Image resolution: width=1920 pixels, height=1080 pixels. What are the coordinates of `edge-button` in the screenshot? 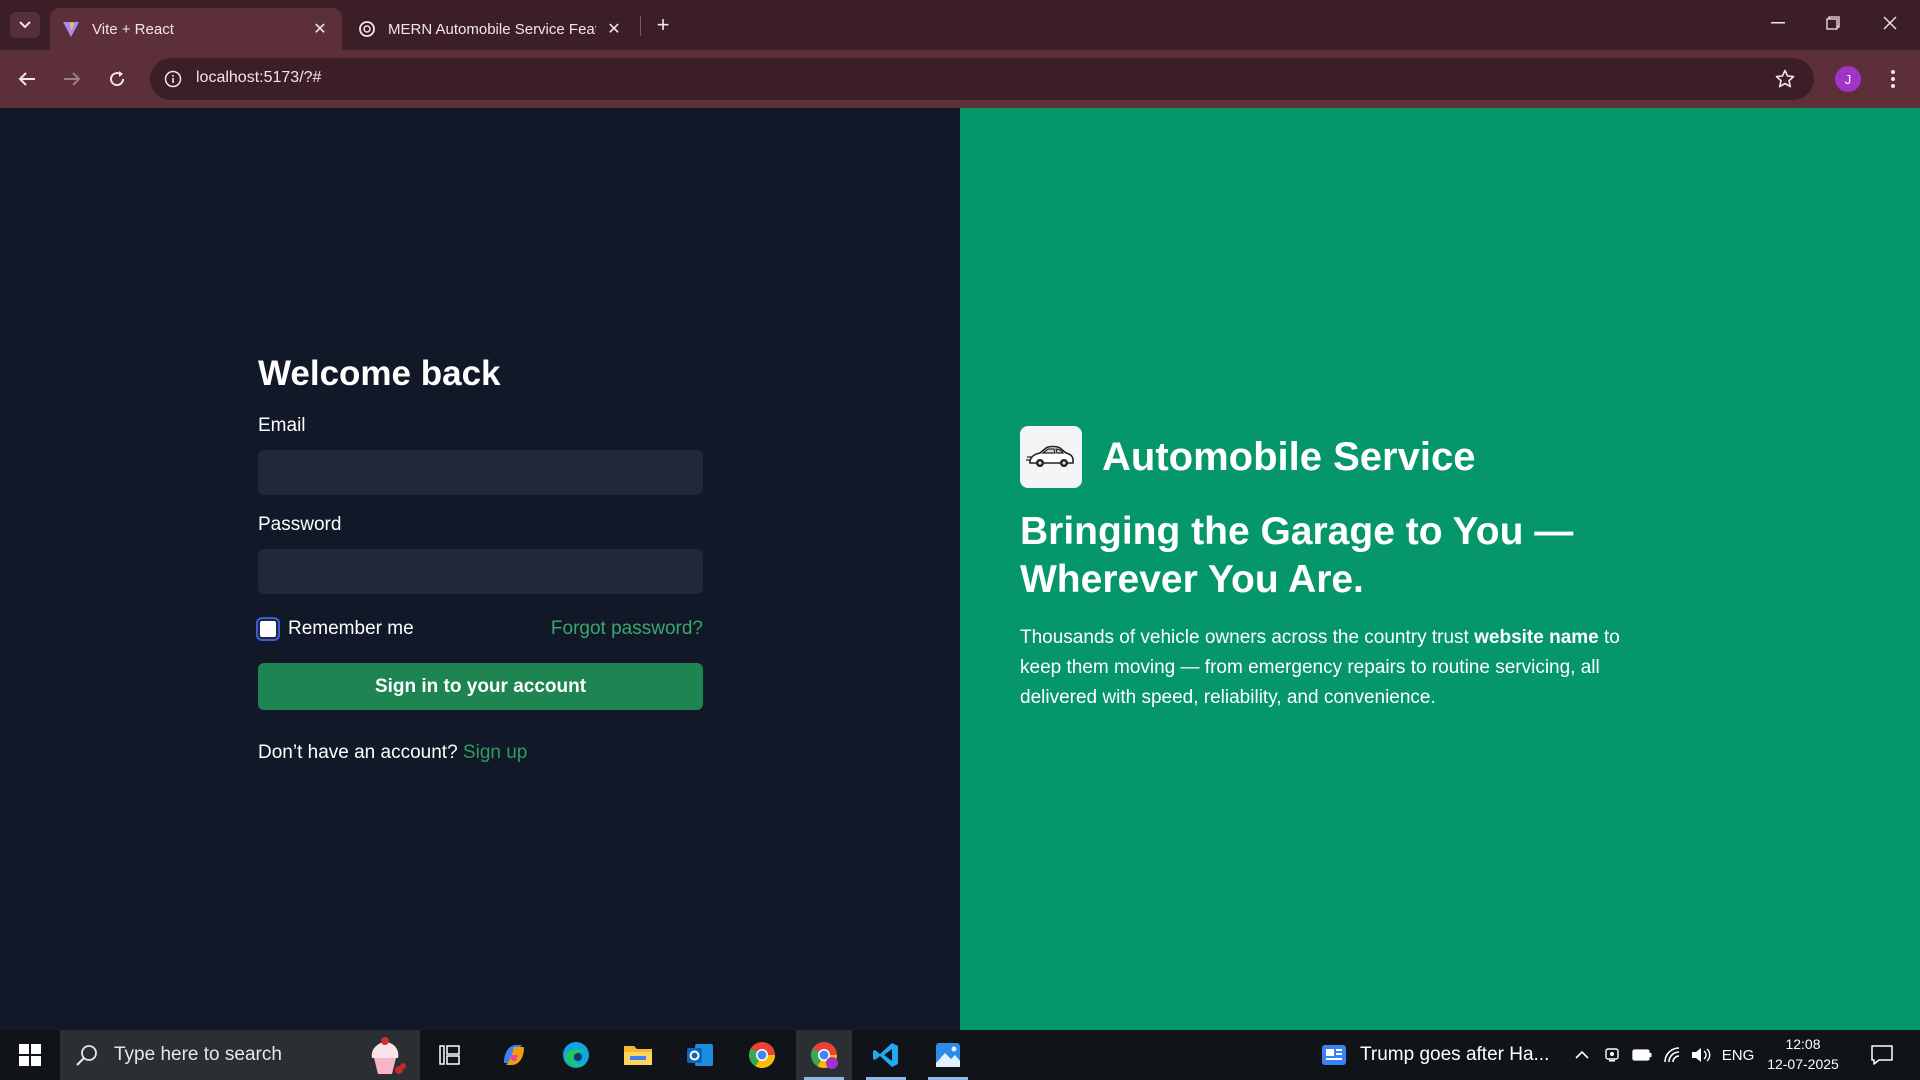 It's located at (576, 1055).